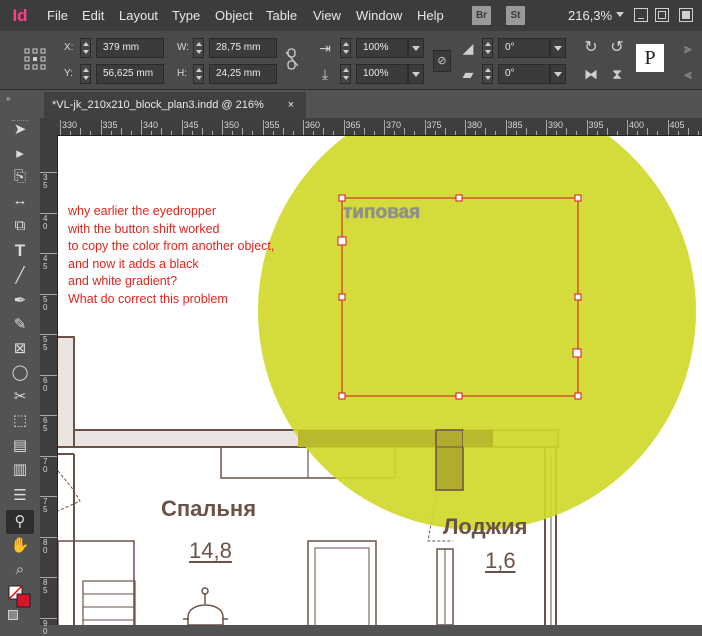 This screenshot has height=636, width=702. What do you see at coordinates (487, 74) in the screenshot?
I see `shear-stepper` at bounding box center [487, 74].